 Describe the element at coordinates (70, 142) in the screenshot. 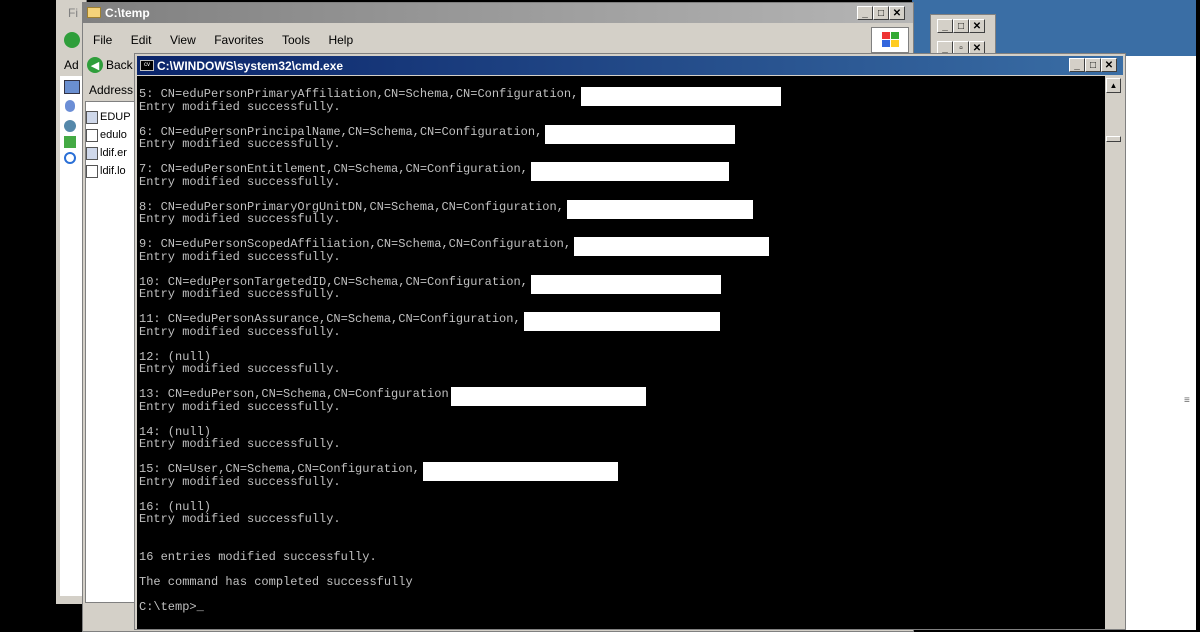

I see `recycle-icon` at that location.